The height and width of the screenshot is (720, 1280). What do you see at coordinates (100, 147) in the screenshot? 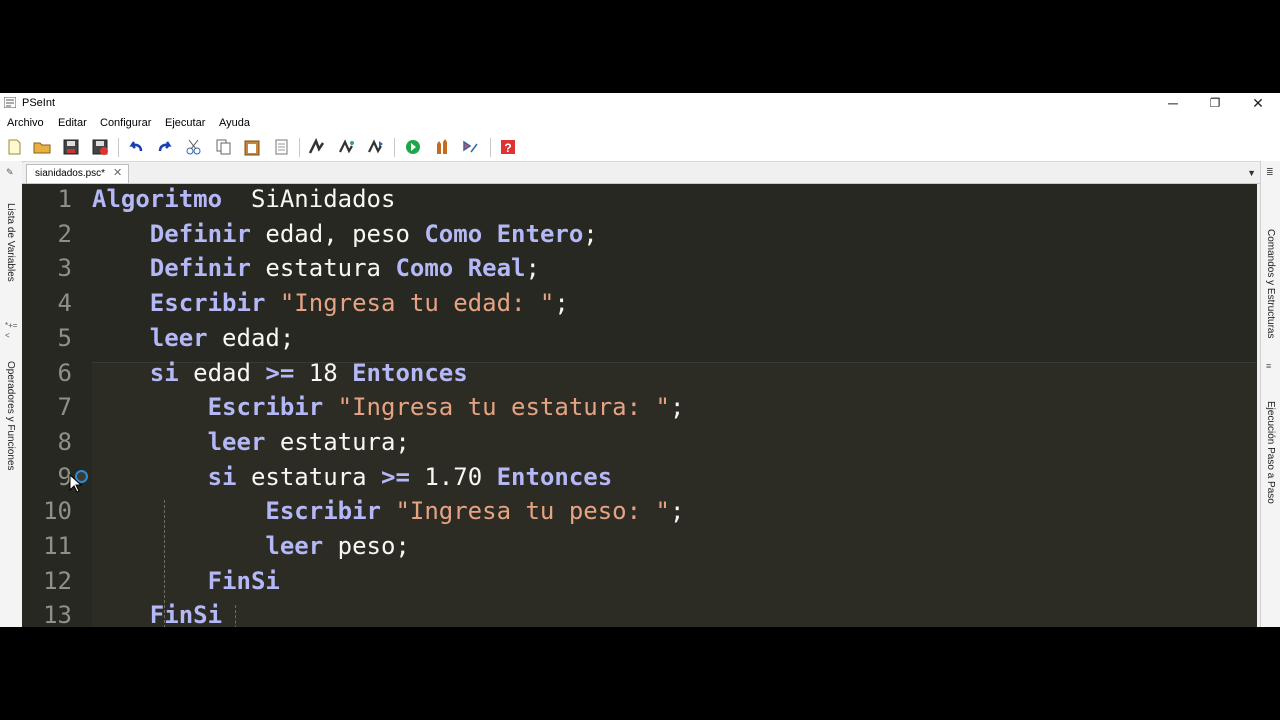
I see `save-as-icon` at bounding box center [100, 147].